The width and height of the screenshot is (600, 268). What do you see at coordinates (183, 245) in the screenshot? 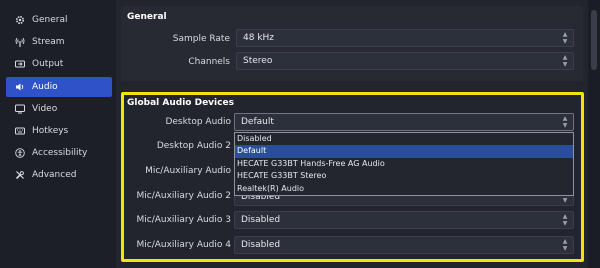
I see `mic-audio-4-label: Mic/Auxiliary Audio 4` at bounding box center [183, 245].